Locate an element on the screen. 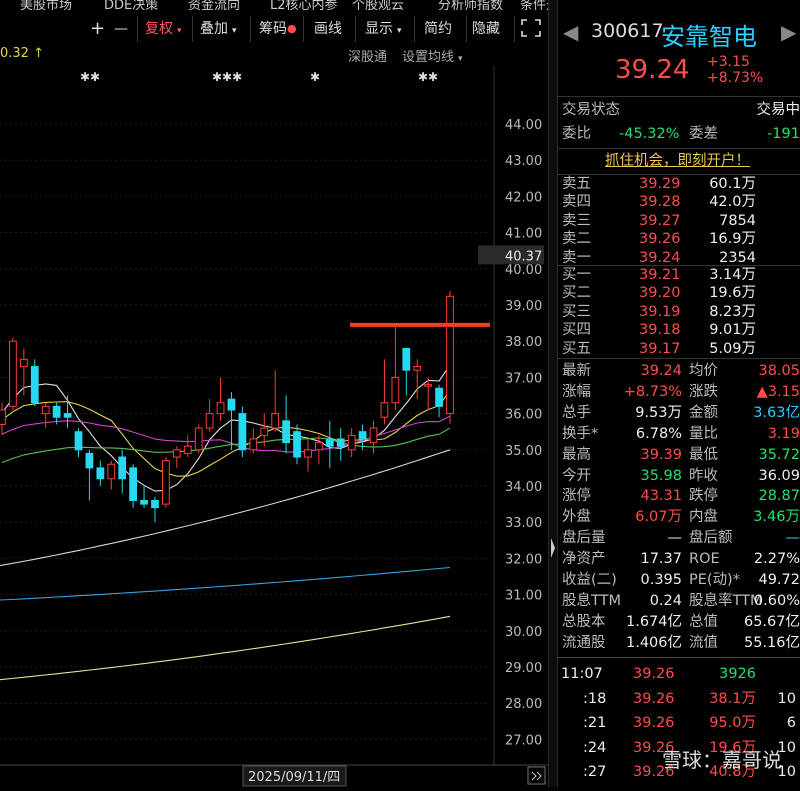 This screenshot has height=791, width=800. nav-item: L2核心内参 is located at coordinates (304, 5).